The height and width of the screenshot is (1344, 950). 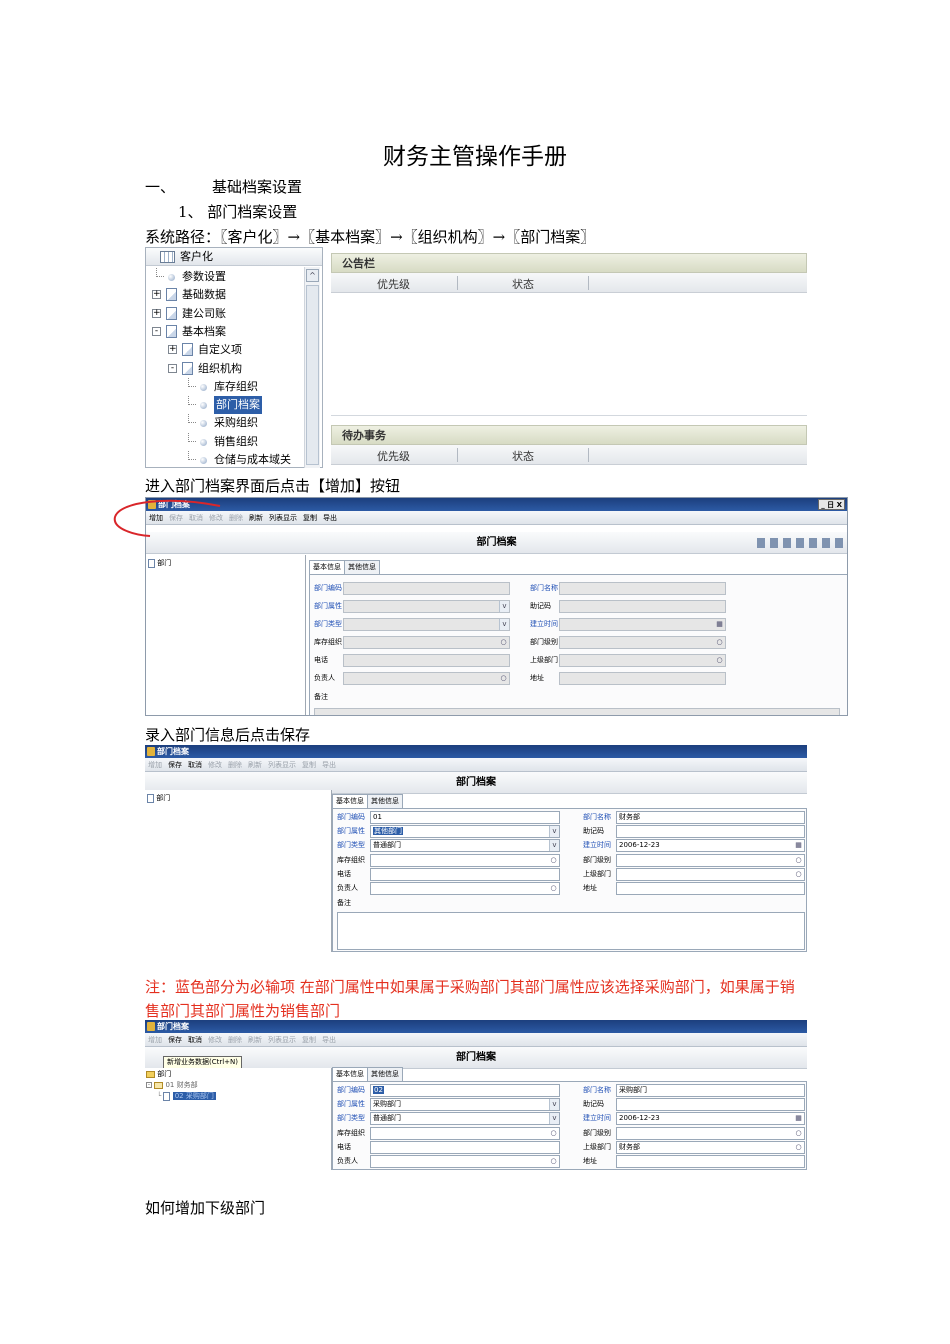 I want to click on input-name: 财务部, so click(x=710, y=817).